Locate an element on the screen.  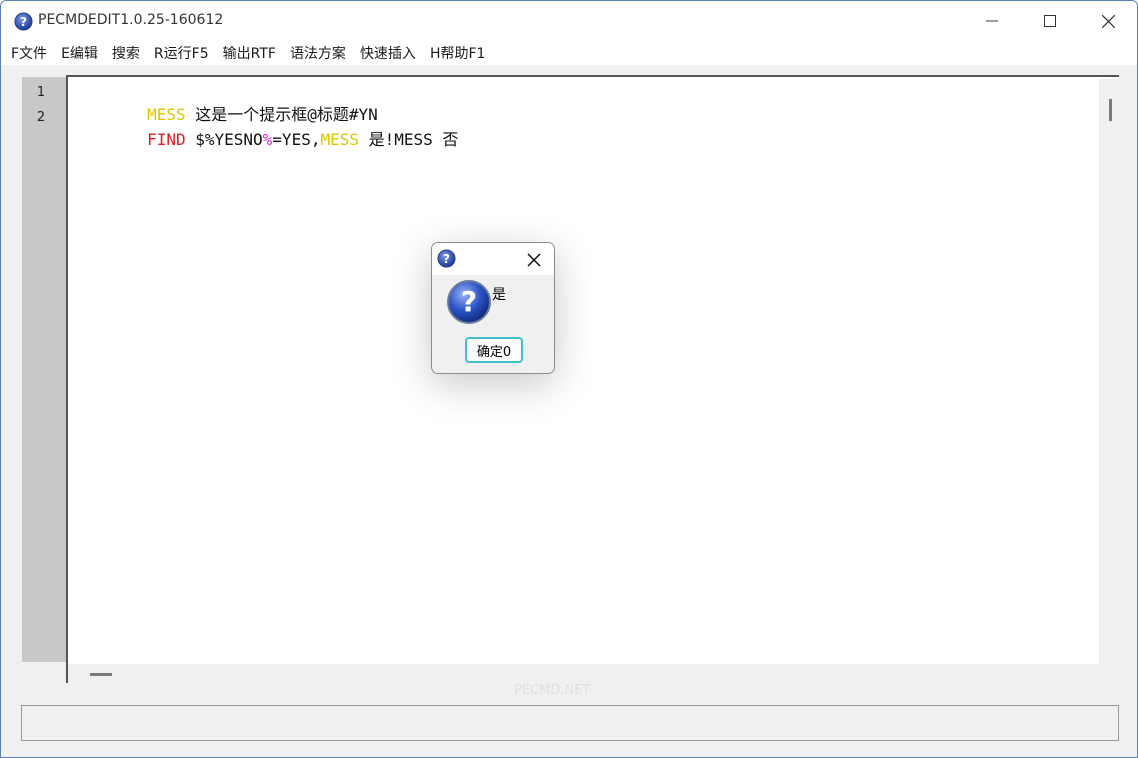
vertical-scrollbar is located at coordinates (1109, 372).